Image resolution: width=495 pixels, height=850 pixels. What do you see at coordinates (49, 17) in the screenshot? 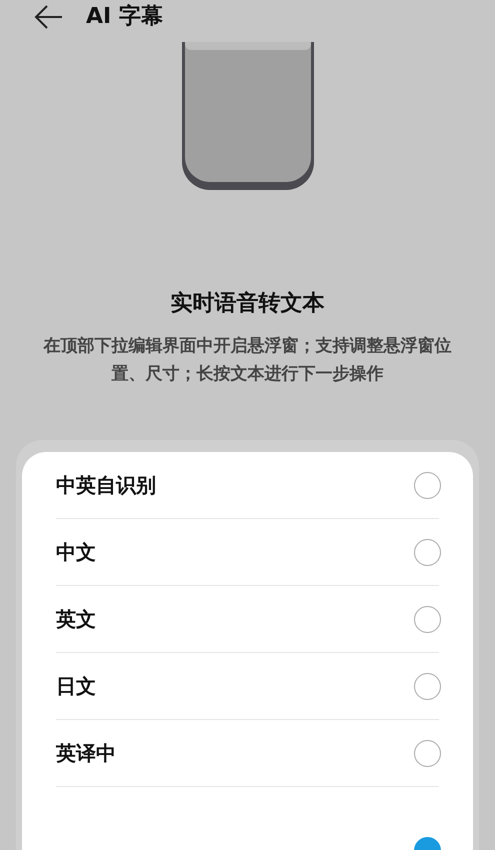
I see `back-icon` at bounding box center [49, 17].